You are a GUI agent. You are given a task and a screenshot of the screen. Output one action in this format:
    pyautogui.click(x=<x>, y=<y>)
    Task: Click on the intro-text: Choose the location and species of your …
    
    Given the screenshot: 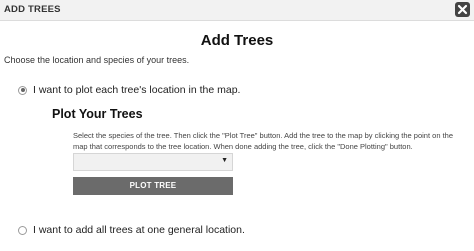 What is the action you would take?
    pyautogui.click(x=97, y=60)
    